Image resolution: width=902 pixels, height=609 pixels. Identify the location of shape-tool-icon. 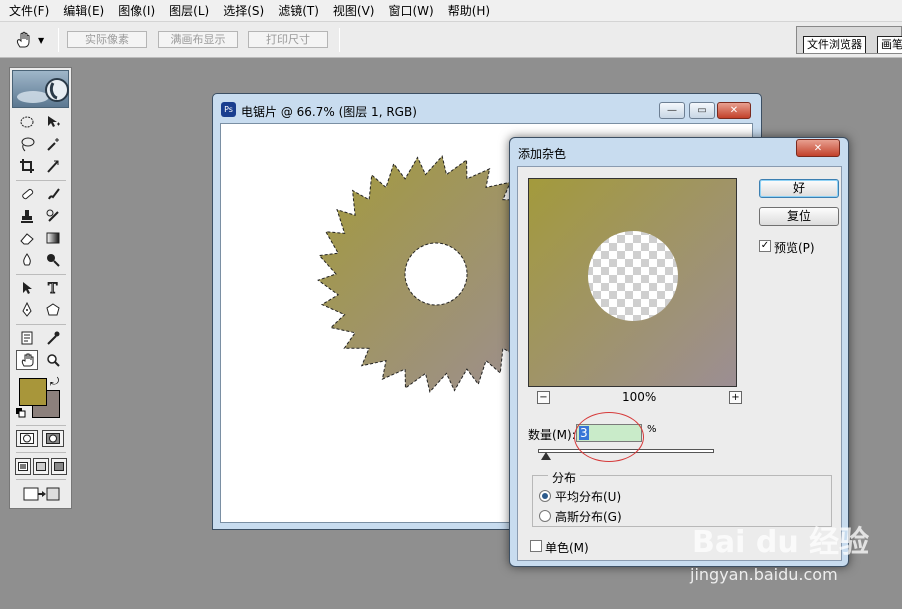
(53, 310).